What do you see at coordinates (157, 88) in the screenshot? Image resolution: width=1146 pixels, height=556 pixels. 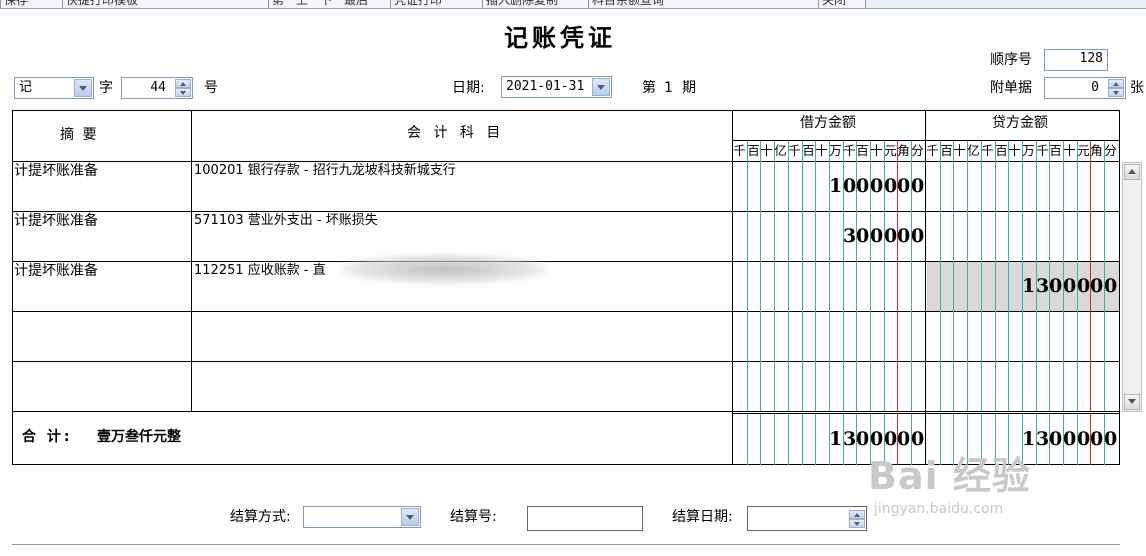 I see `voucher-number-stepper: 44` at bounding box center [157, 88].